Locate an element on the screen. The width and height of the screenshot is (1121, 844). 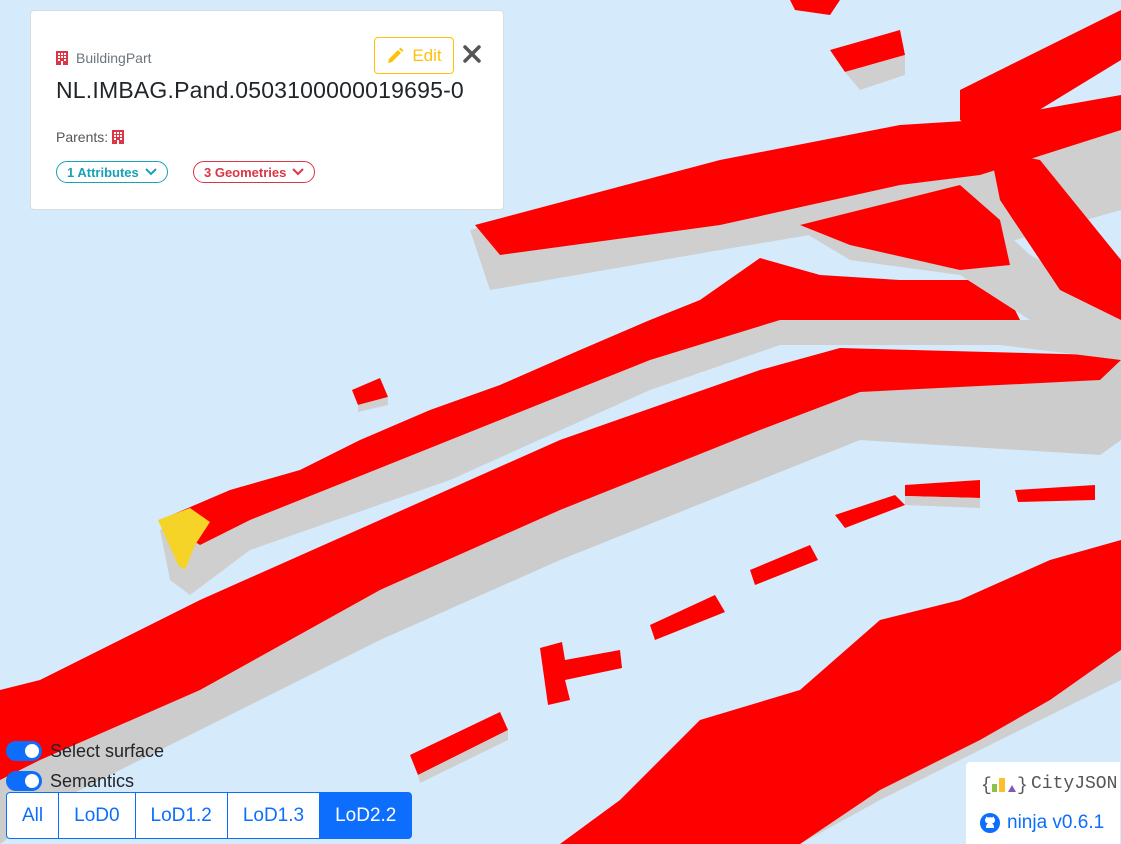
parents-row: Parents: is located at coordinates (90, 137).